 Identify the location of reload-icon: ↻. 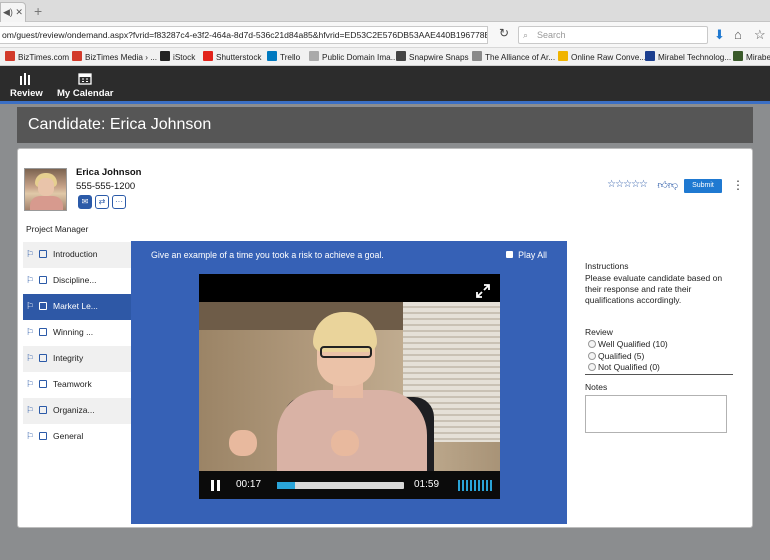
(504, 35).